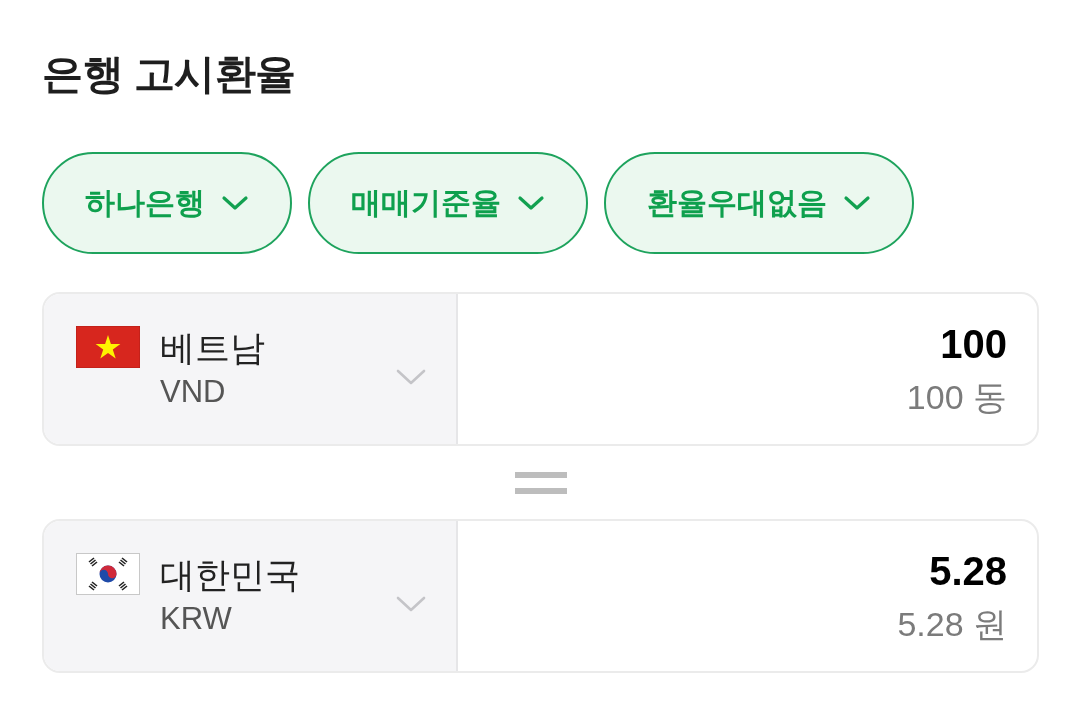 The height and width of the screenshot is (715, 1080). I want to click on currency-selector: 베트남 VND, so click(251, 369).